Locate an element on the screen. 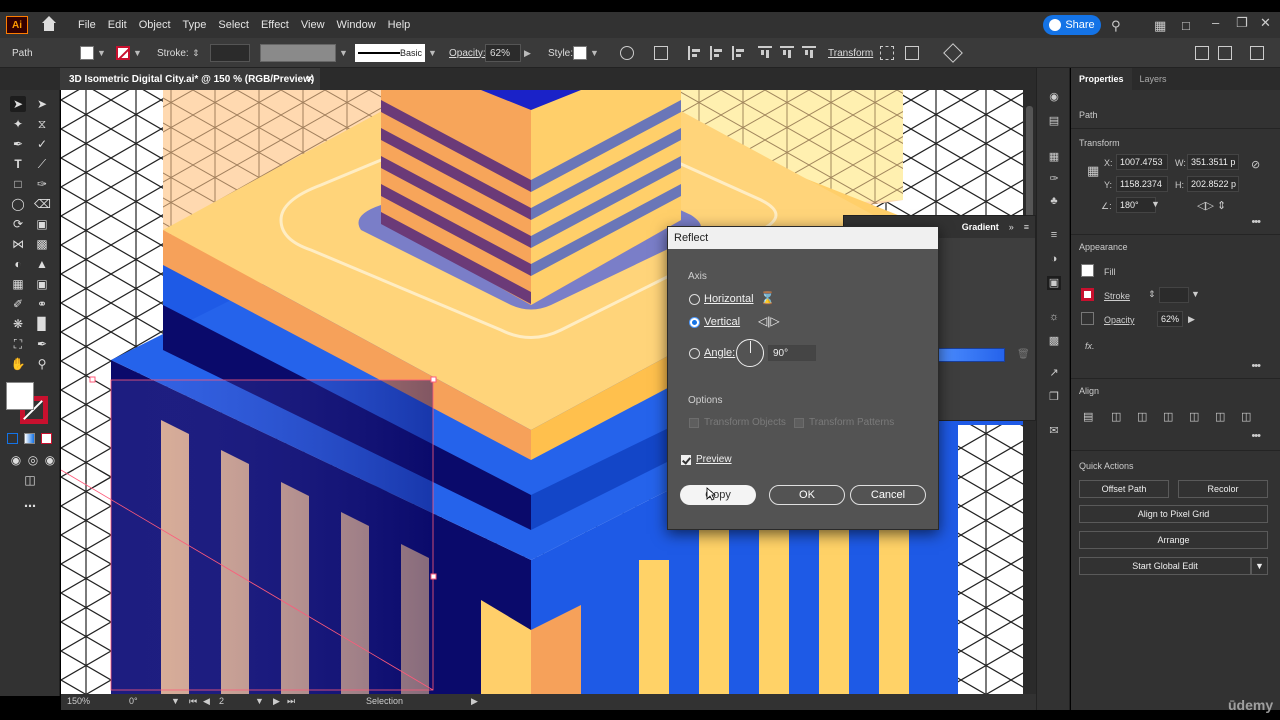 This screenshot has height=720, width=1280. height-input: 202.8522 p is located at coordinates (1213, 184).